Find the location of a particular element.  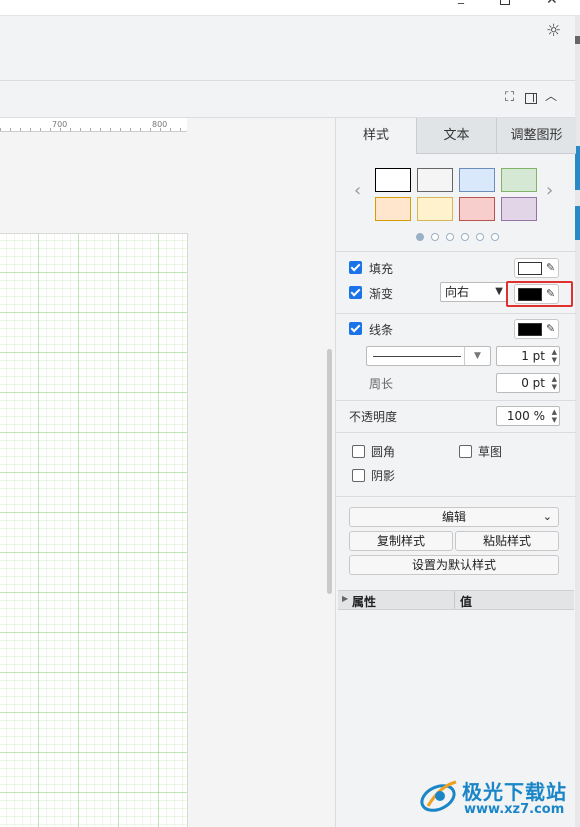

chevron-up-icon: ︿ is located at coordinates (551, 96).